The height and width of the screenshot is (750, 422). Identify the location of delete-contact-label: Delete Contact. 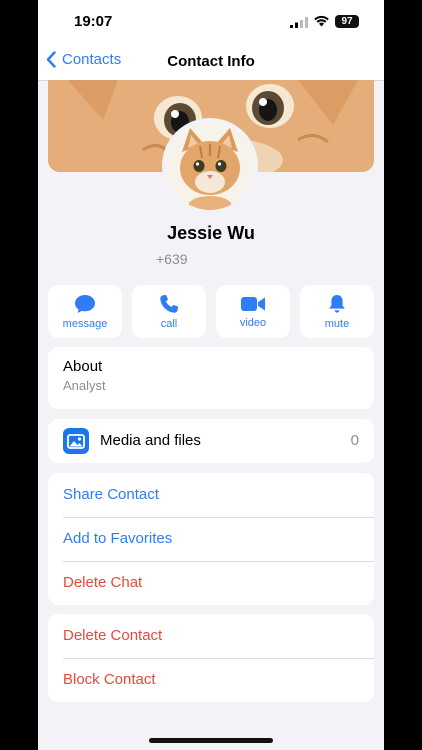
(113, 635).